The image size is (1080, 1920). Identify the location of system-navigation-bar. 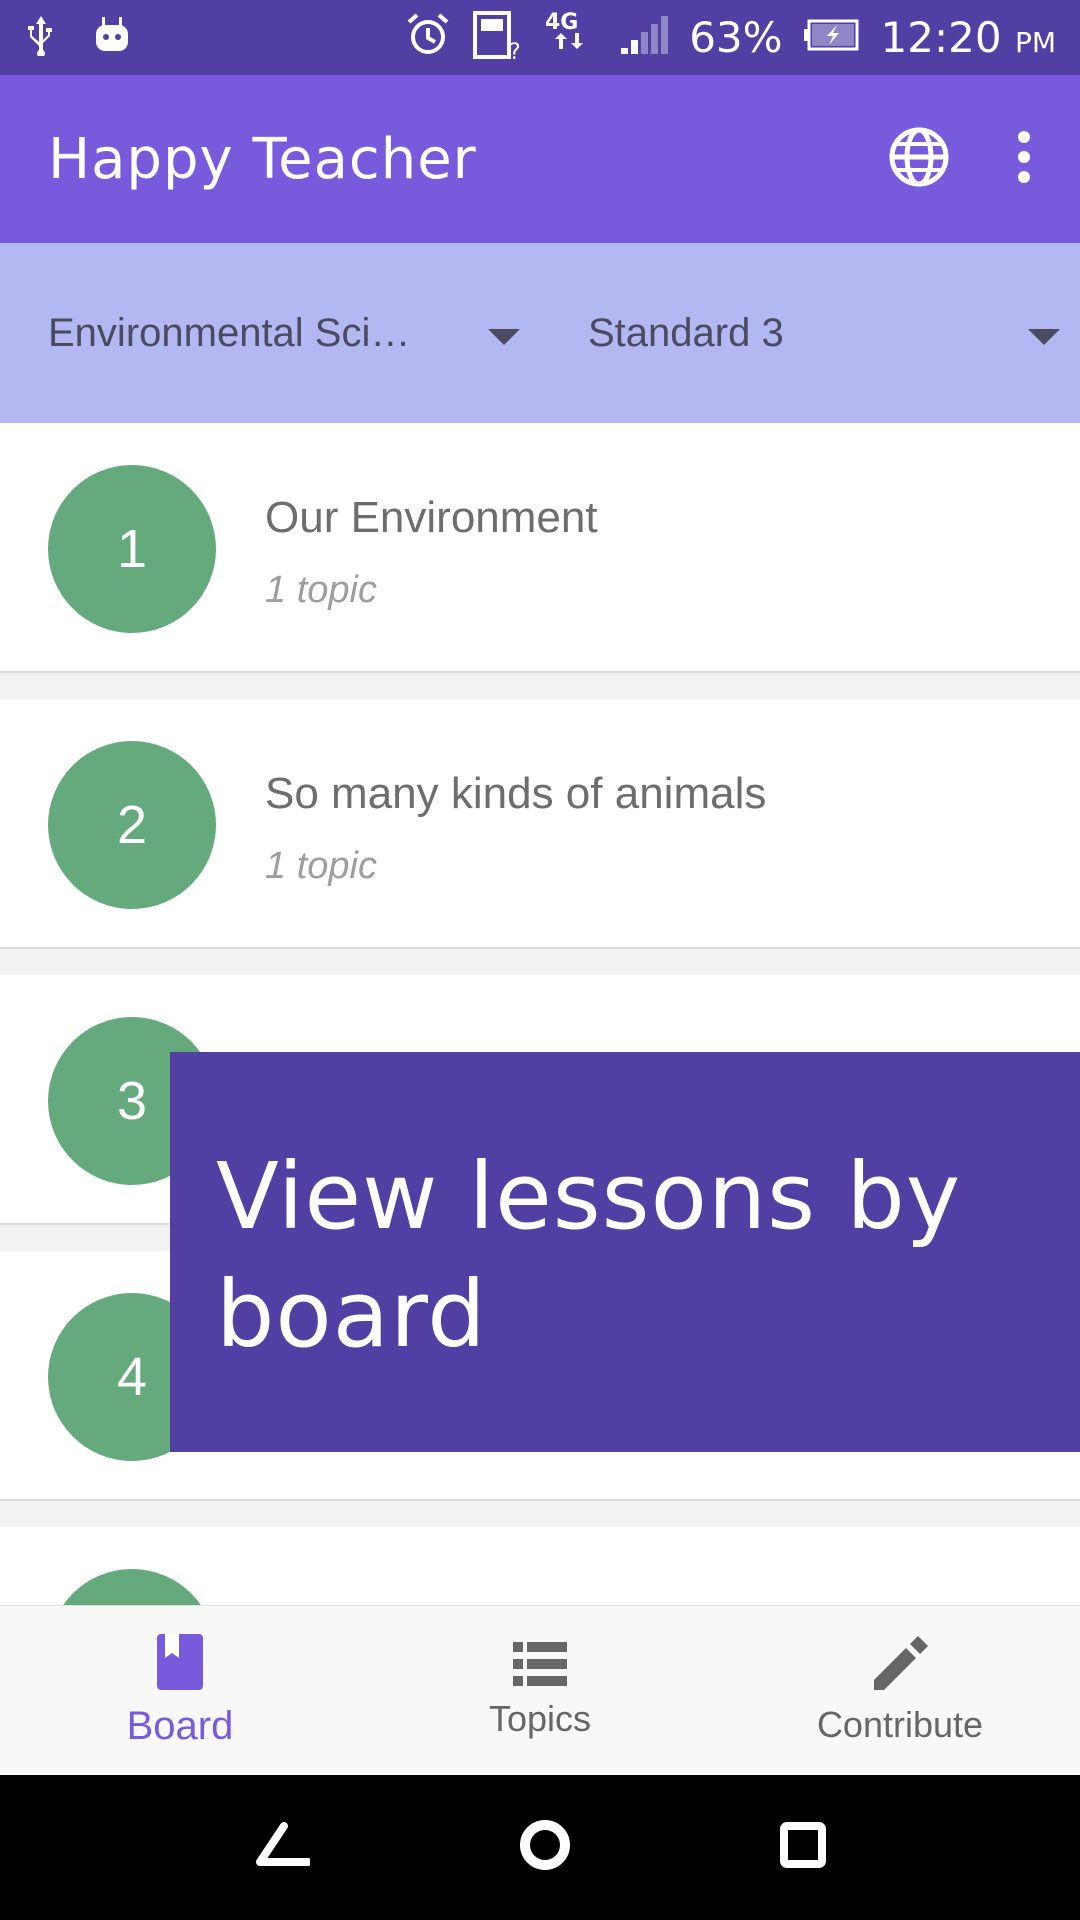
(540, 1847).